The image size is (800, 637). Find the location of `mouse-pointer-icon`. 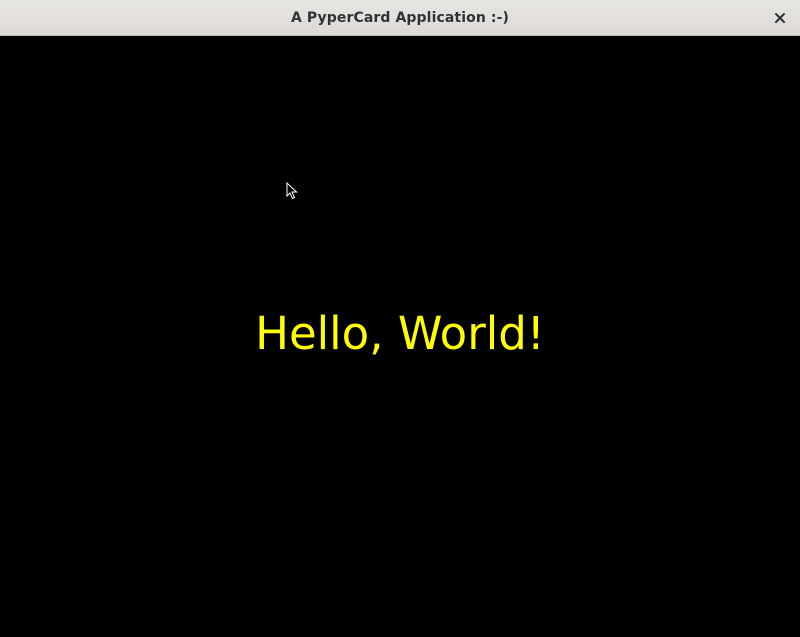

mouse-pointer-icon is located at coordinates (292, 191).